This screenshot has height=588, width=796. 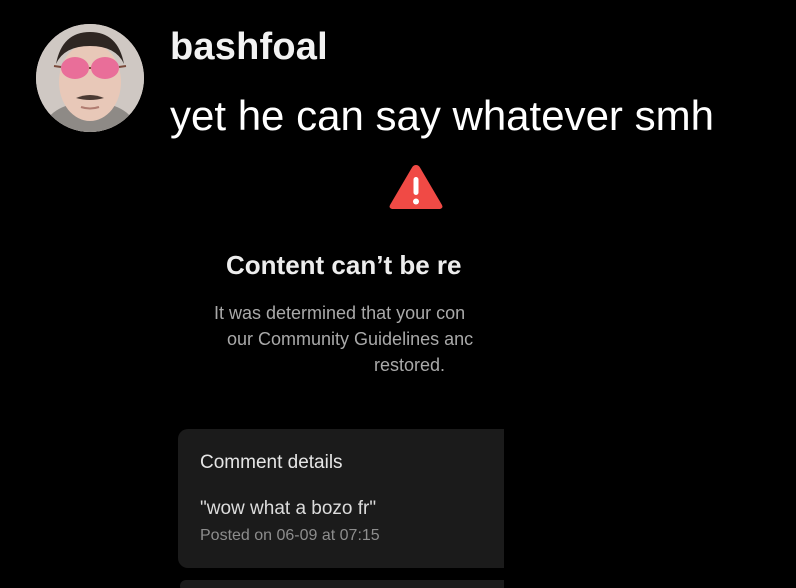 What do you see at coordinates (288, 508) in the screenshot?
I see `comment-text: "wow what a bozo fr"` at bounding box center [288, 508].